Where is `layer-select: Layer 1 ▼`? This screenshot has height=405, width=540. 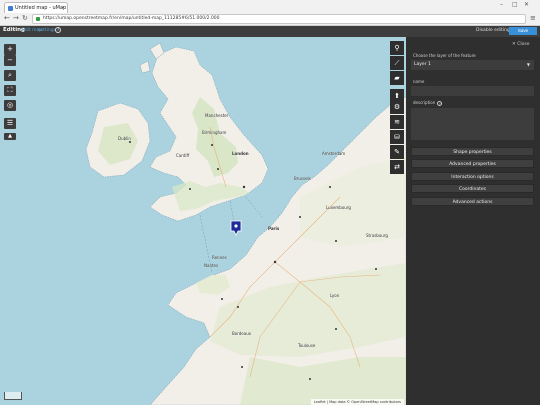
layer-select: Layer 1 ▼ is located at coordinates (472, 65).